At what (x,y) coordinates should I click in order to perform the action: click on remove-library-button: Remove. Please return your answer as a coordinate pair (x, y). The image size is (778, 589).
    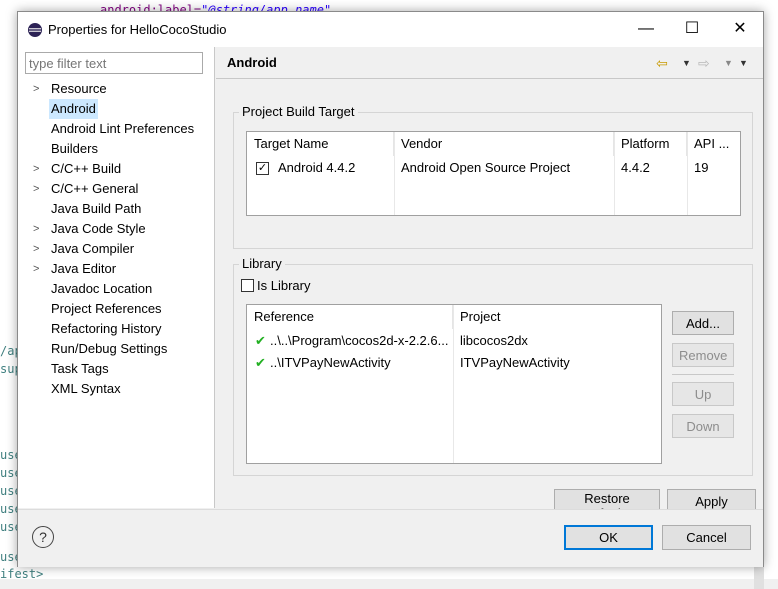
    Looking at the image, I should click on (703, 355).